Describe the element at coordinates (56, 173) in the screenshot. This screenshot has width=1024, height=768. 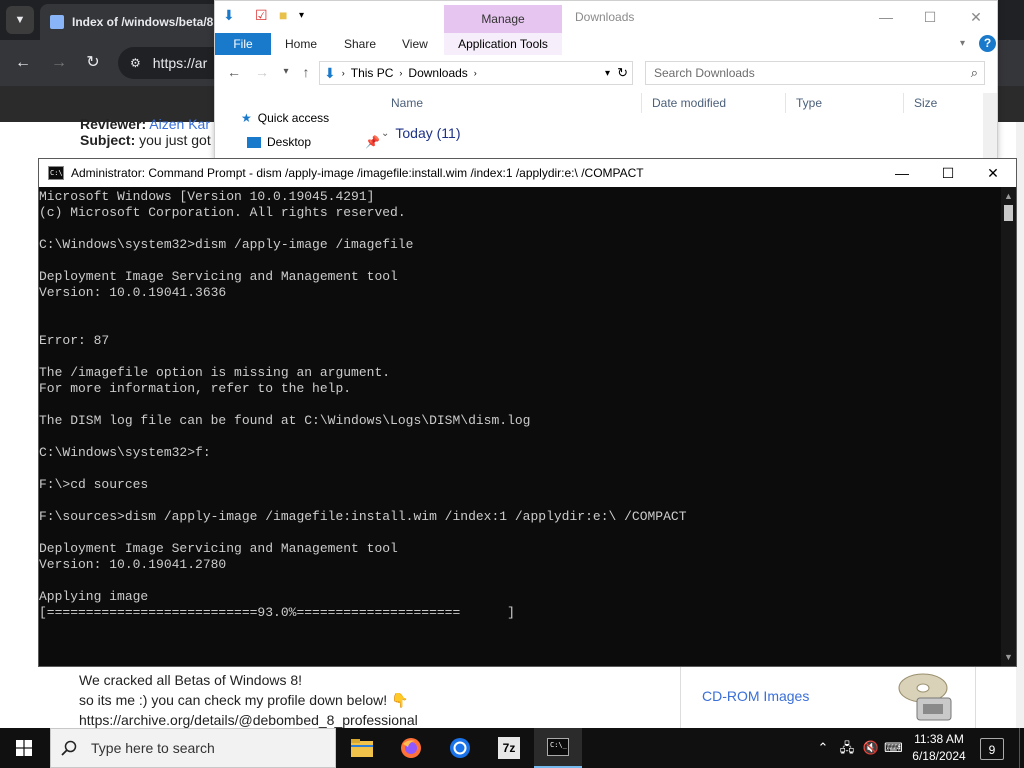
I see `cmd-app-icon: C:\` at that location.